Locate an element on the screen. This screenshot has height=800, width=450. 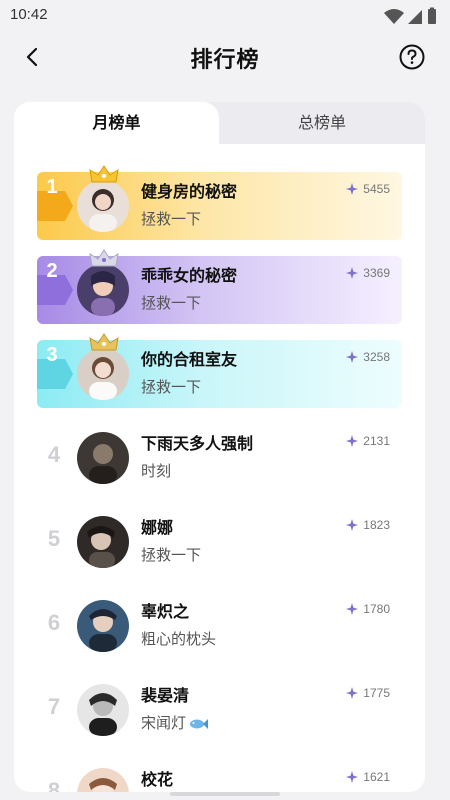
score: 1823 is located at coordinates (368, 525).